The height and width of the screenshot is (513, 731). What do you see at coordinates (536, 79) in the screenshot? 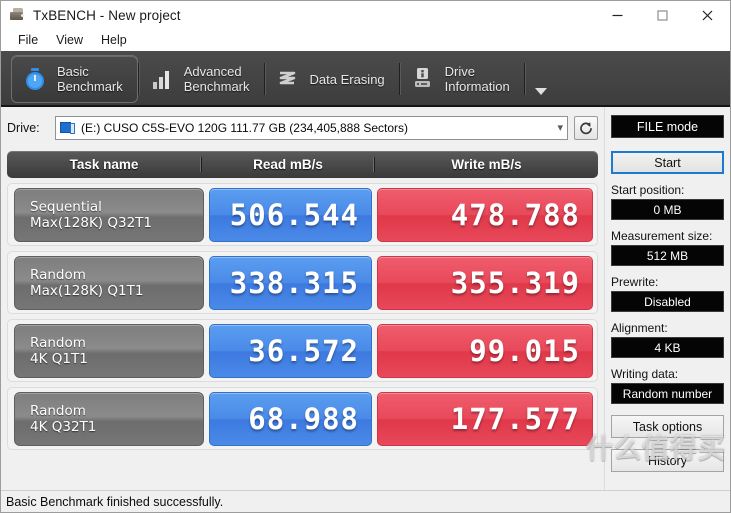
I see `ribbon-overflow-button` at bounding box center [536, 79].